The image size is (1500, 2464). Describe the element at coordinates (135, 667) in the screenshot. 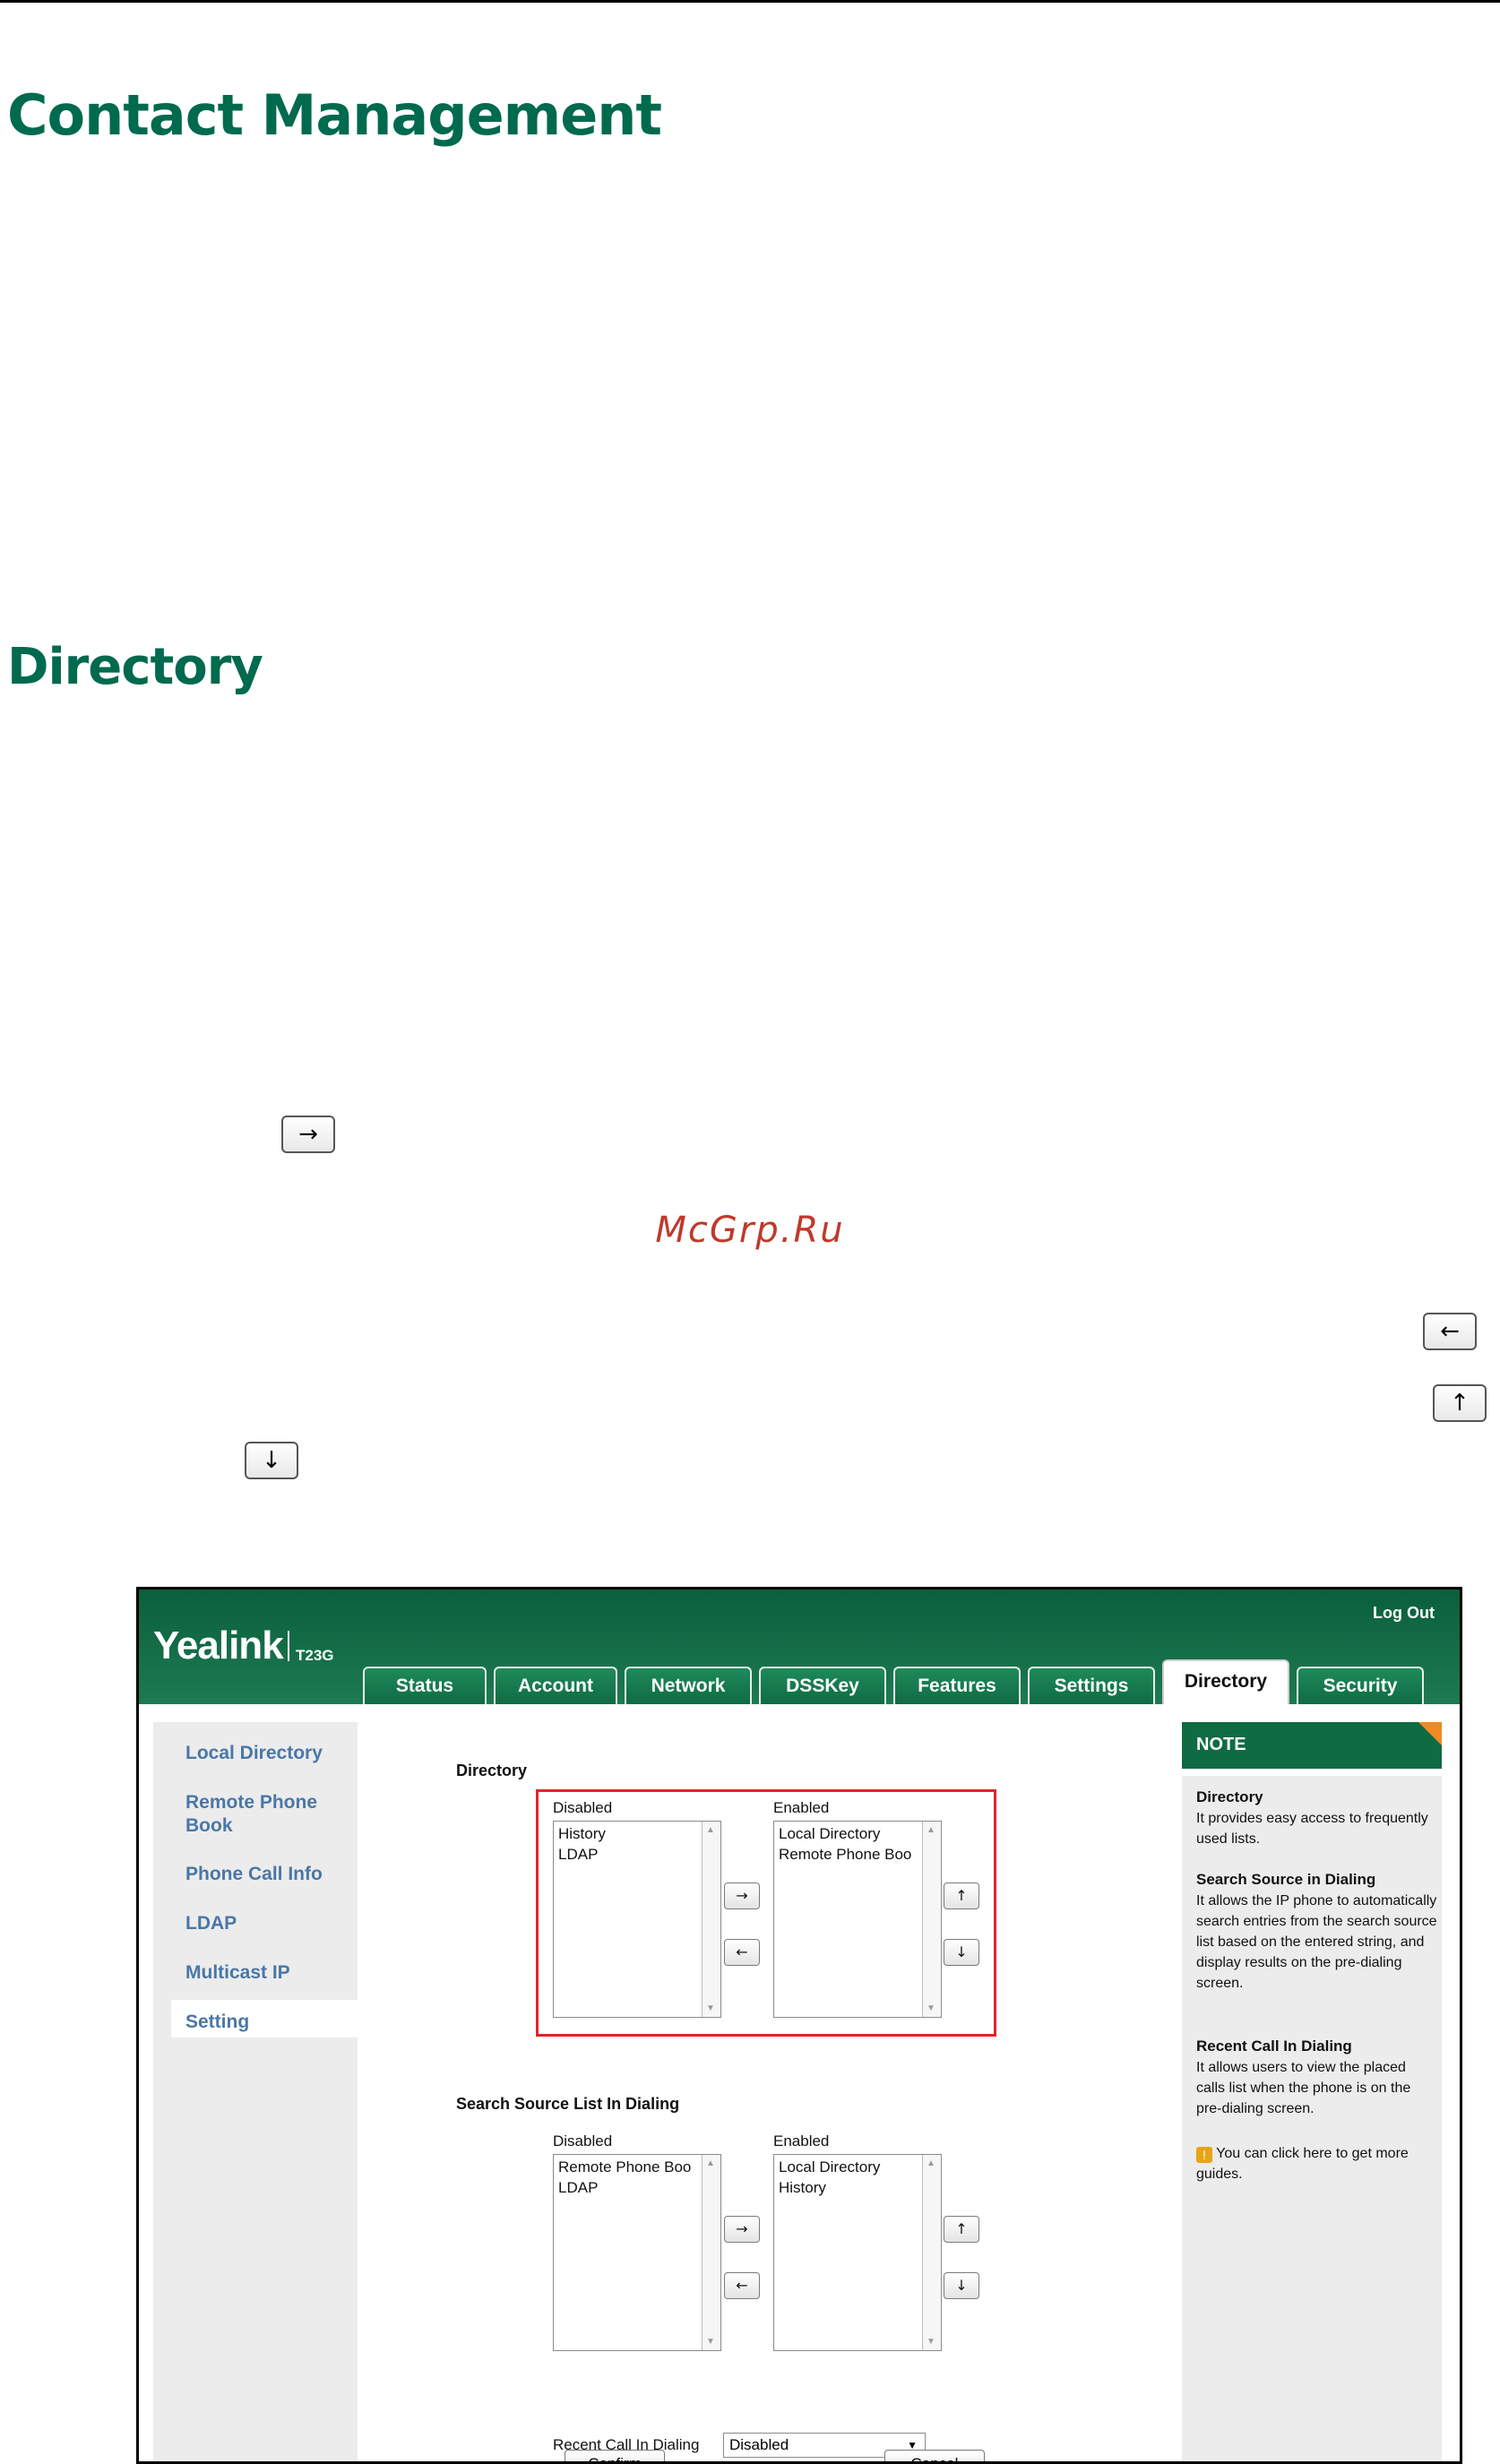

I see `section-title: Directory` at that location.